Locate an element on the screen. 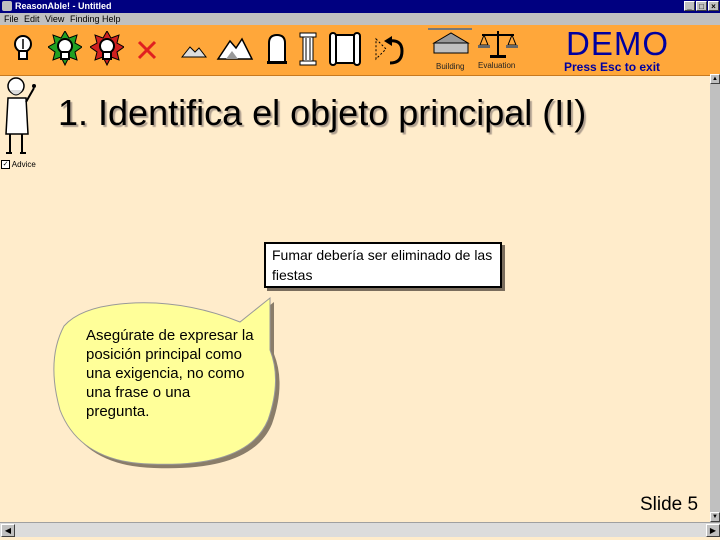  scroll-left-arrow: ◀ is located at coordinates (8, 530).